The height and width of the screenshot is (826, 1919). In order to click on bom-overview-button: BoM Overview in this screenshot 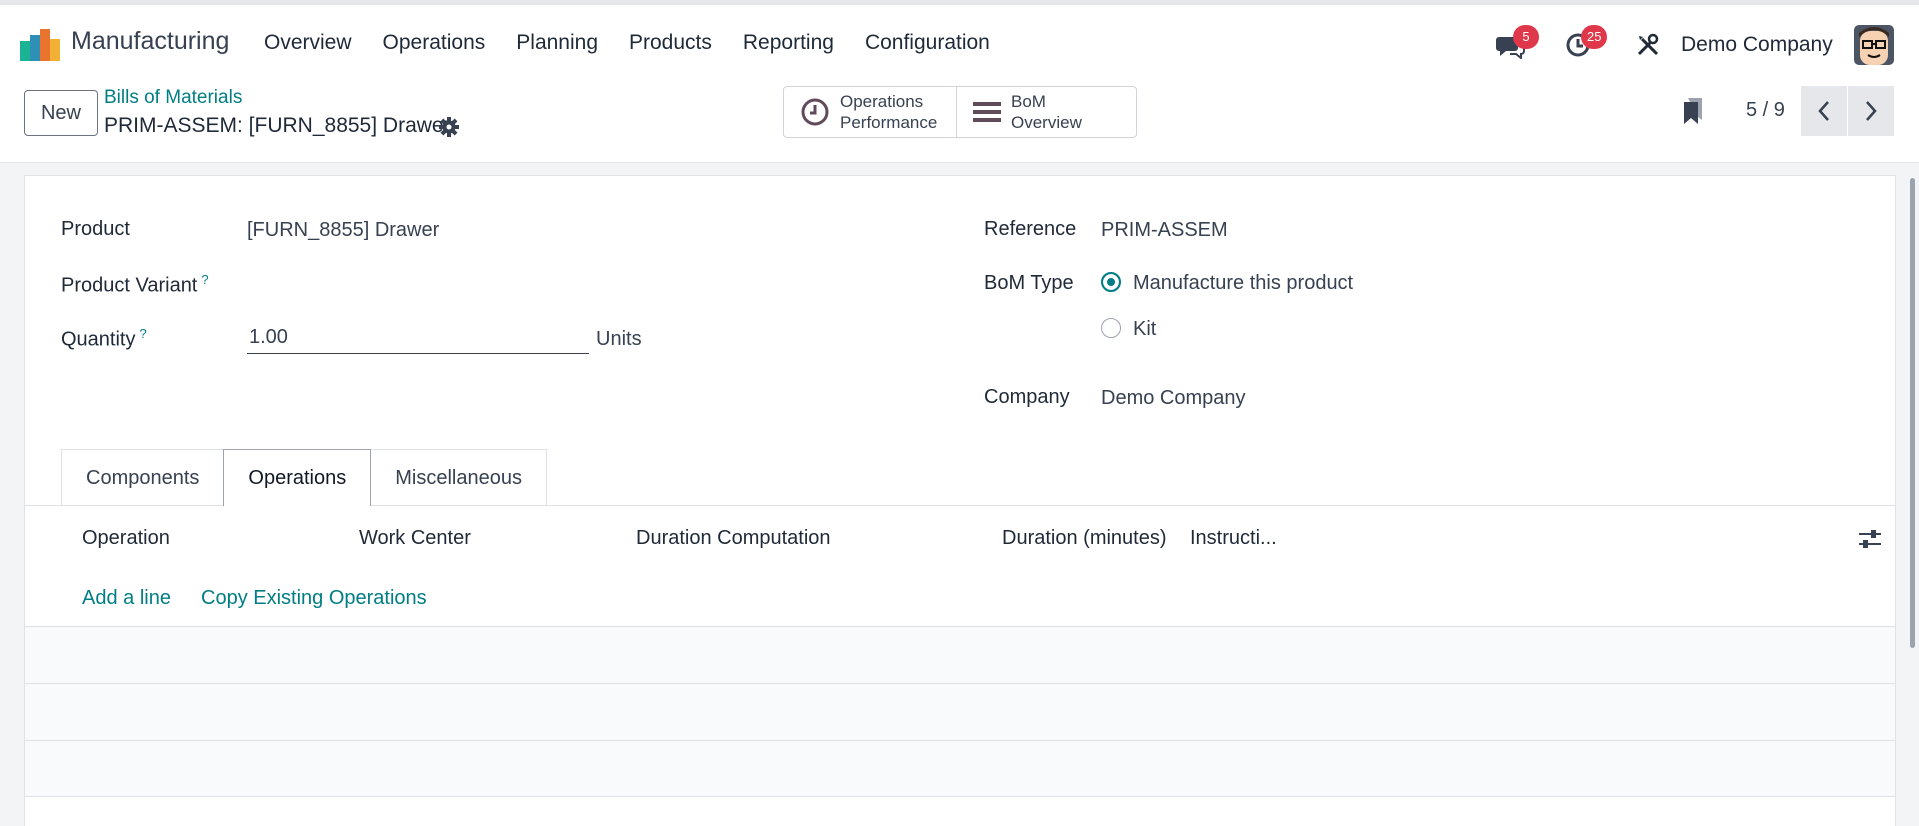, I will do `click(1046, 112)`.